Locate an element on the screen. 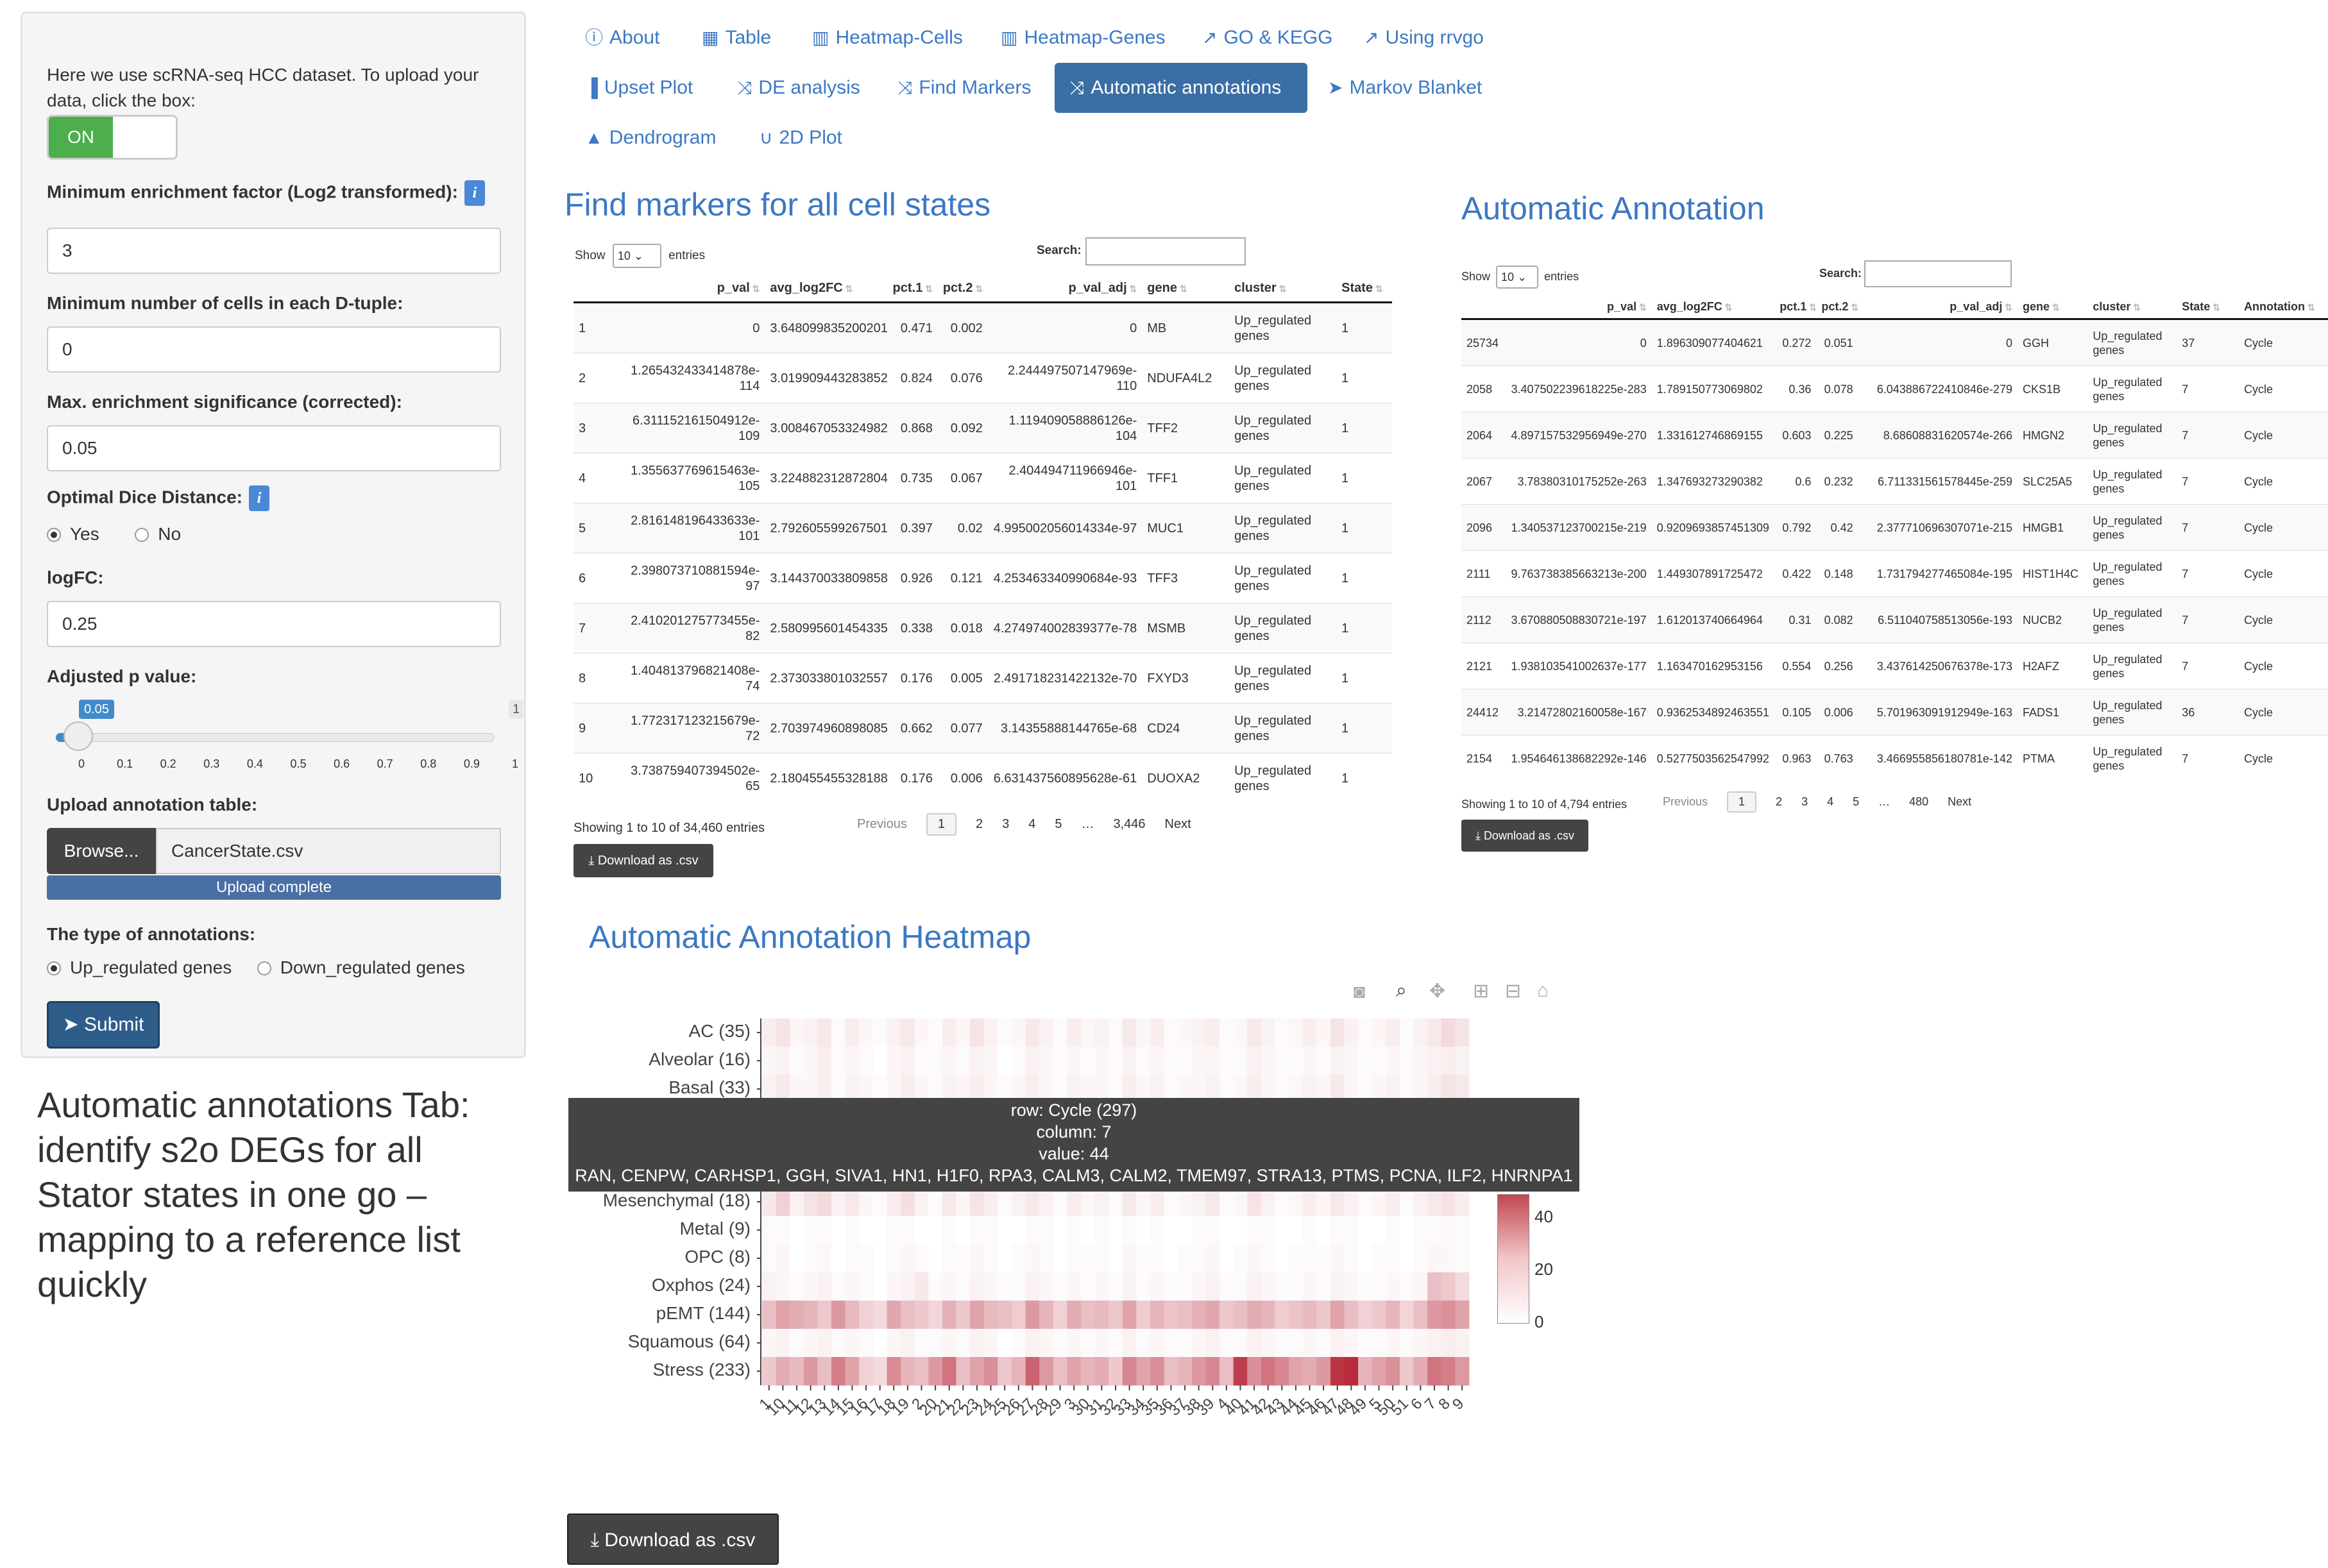 This screenshot has height=1568, width=2328. logfc-input: 0.25 is located at coordinates (274, 624).